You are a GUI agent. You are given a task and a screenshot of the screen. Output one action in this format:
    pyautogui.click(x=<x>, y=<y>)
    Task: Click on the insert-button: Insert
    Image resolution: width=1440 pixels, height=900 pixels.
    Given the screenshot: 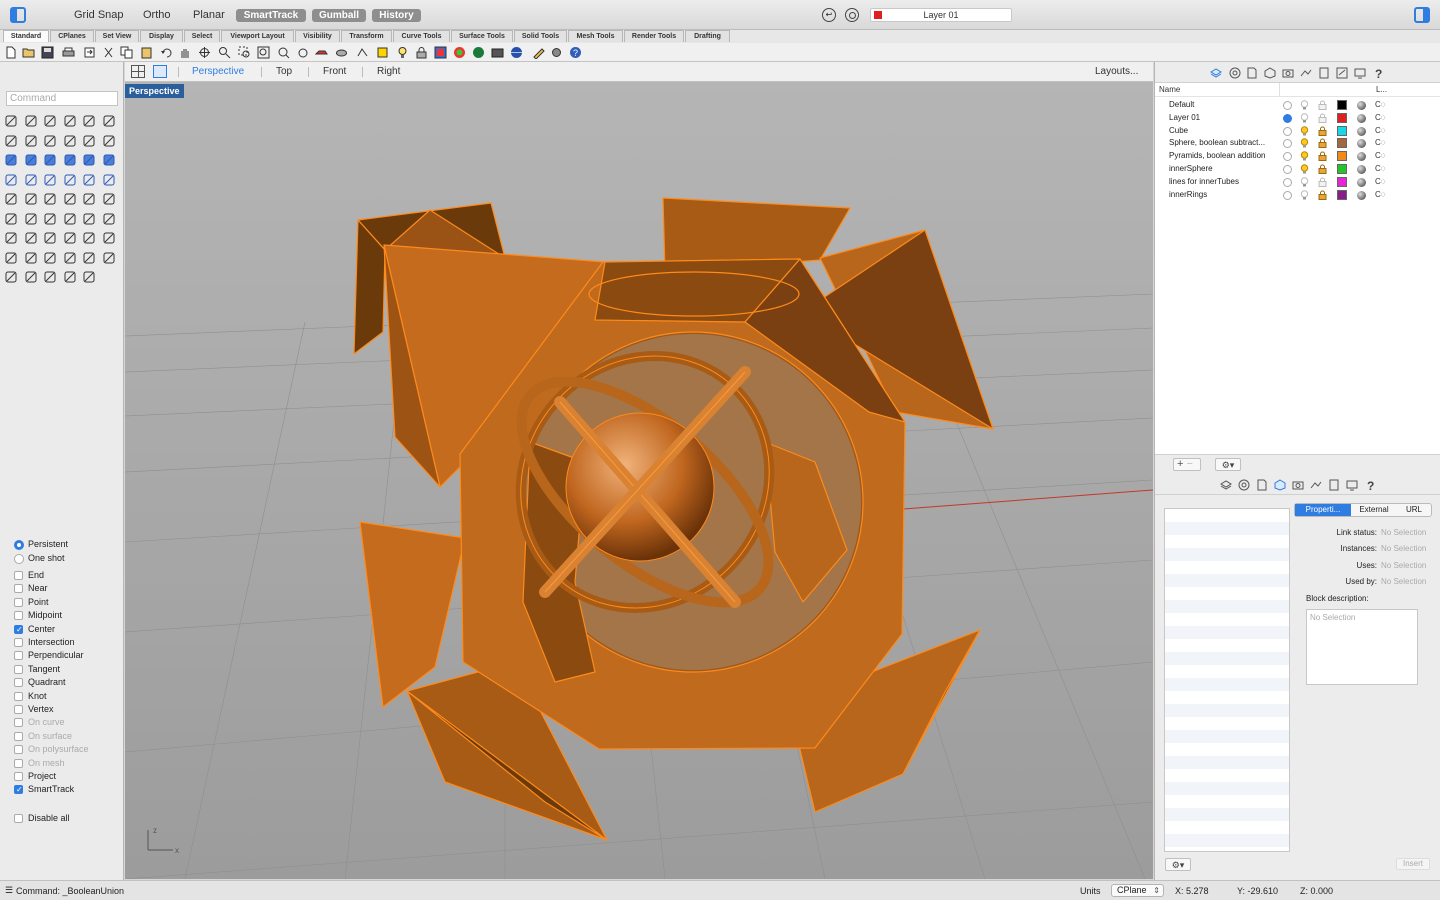 What is the action you would take?
    pyautogui.click(x=1413, y=864)
    